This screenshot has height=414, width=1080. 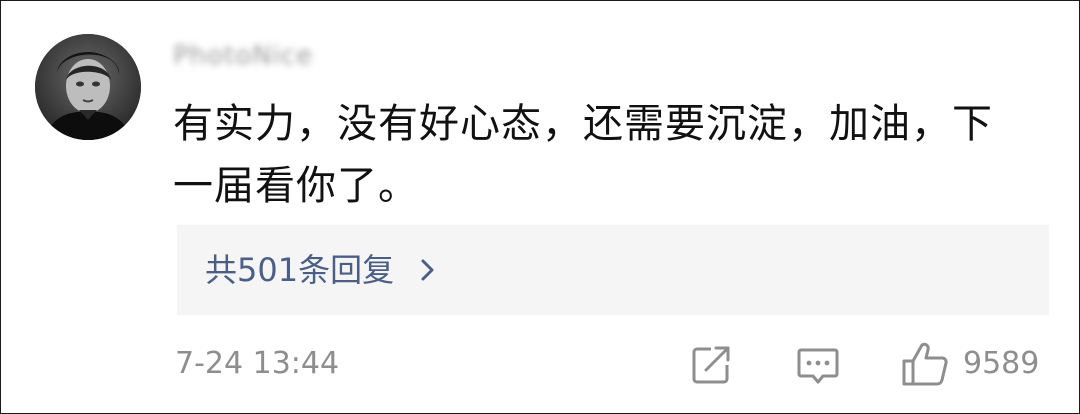 I want to click on comment-timestamp: 7-24 13:44, so click(x=257, y=363).